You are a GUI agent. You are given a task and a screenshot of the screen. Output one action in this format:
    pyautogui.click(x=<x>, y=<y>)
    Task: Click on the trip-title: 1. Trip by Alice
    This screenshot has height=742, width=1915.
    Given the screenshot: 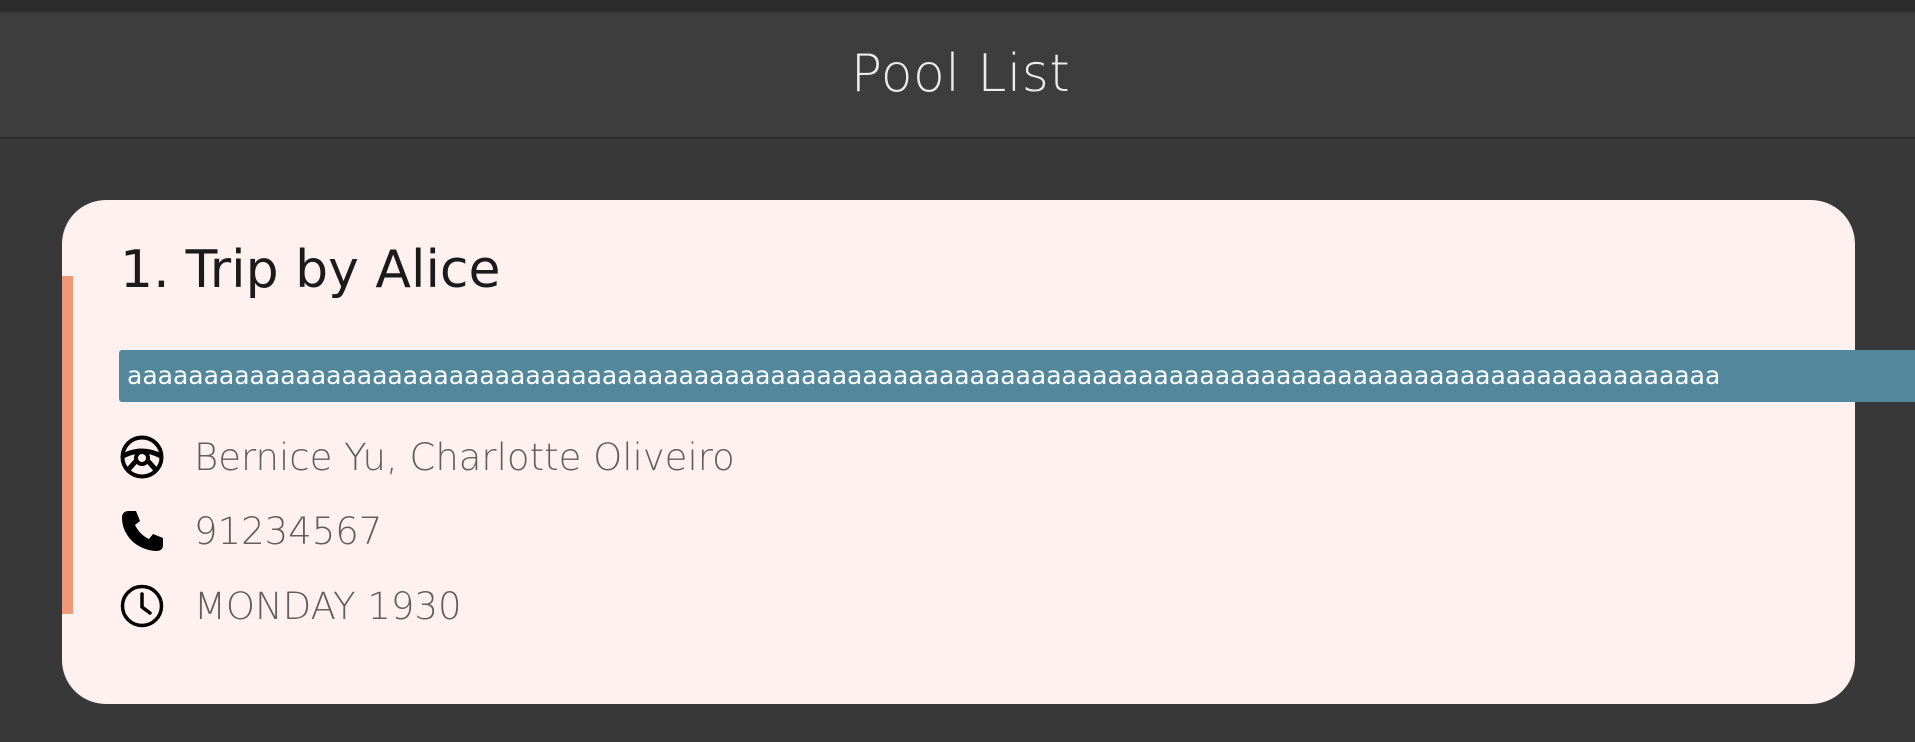 What is the action you would take?
    pyautogui.click(x=310, y=270)
    